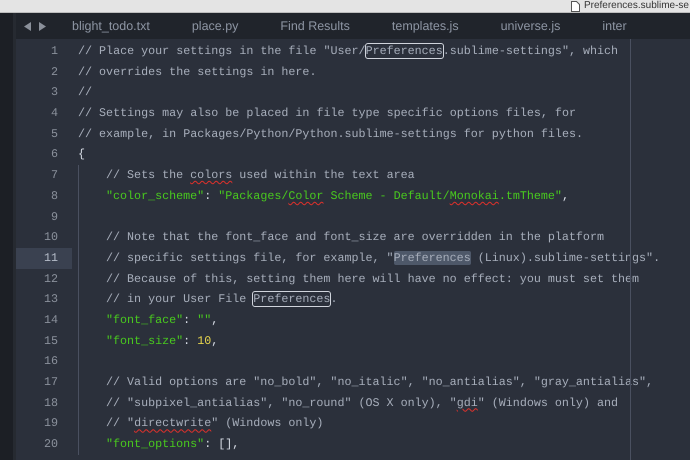 This screenshot has height=460, width=690. Describe the element at coordinates (54, 113) in the screenshot. I see `line-number: 4` at that location.